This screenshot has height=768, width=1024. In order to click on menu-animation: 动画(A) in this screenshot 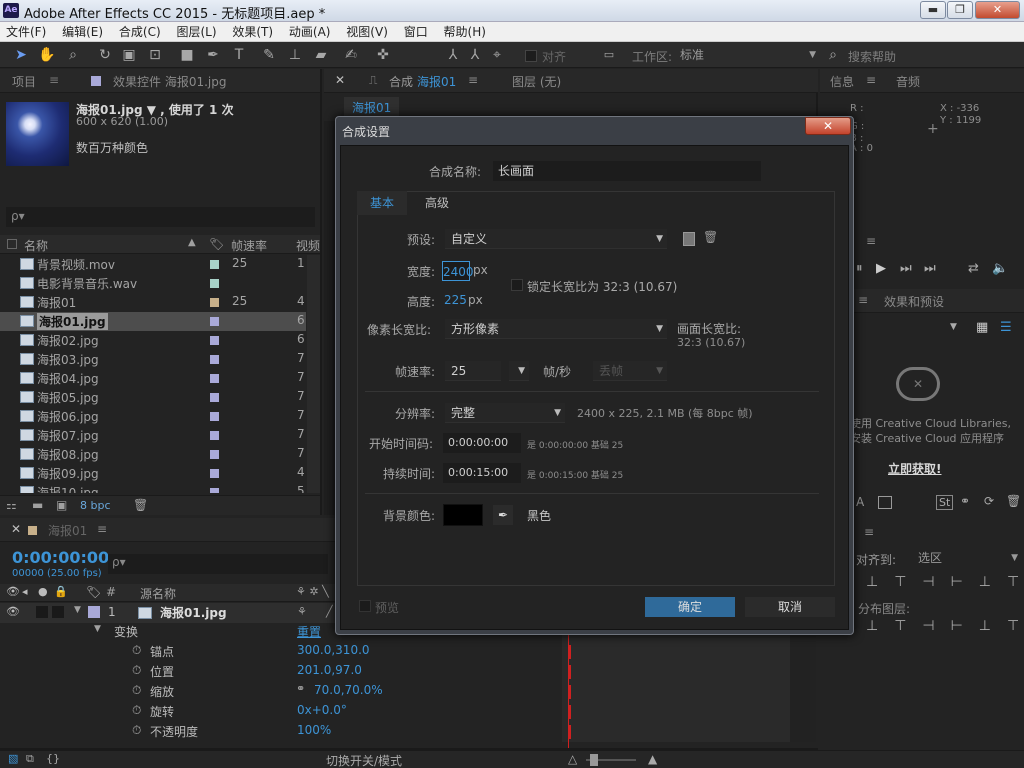, I will do `click(310, 32)`.